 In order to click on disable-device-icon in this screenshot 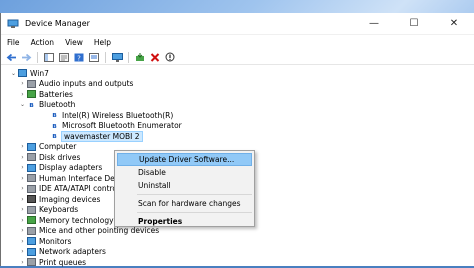, I will do `click(170, 57)`.